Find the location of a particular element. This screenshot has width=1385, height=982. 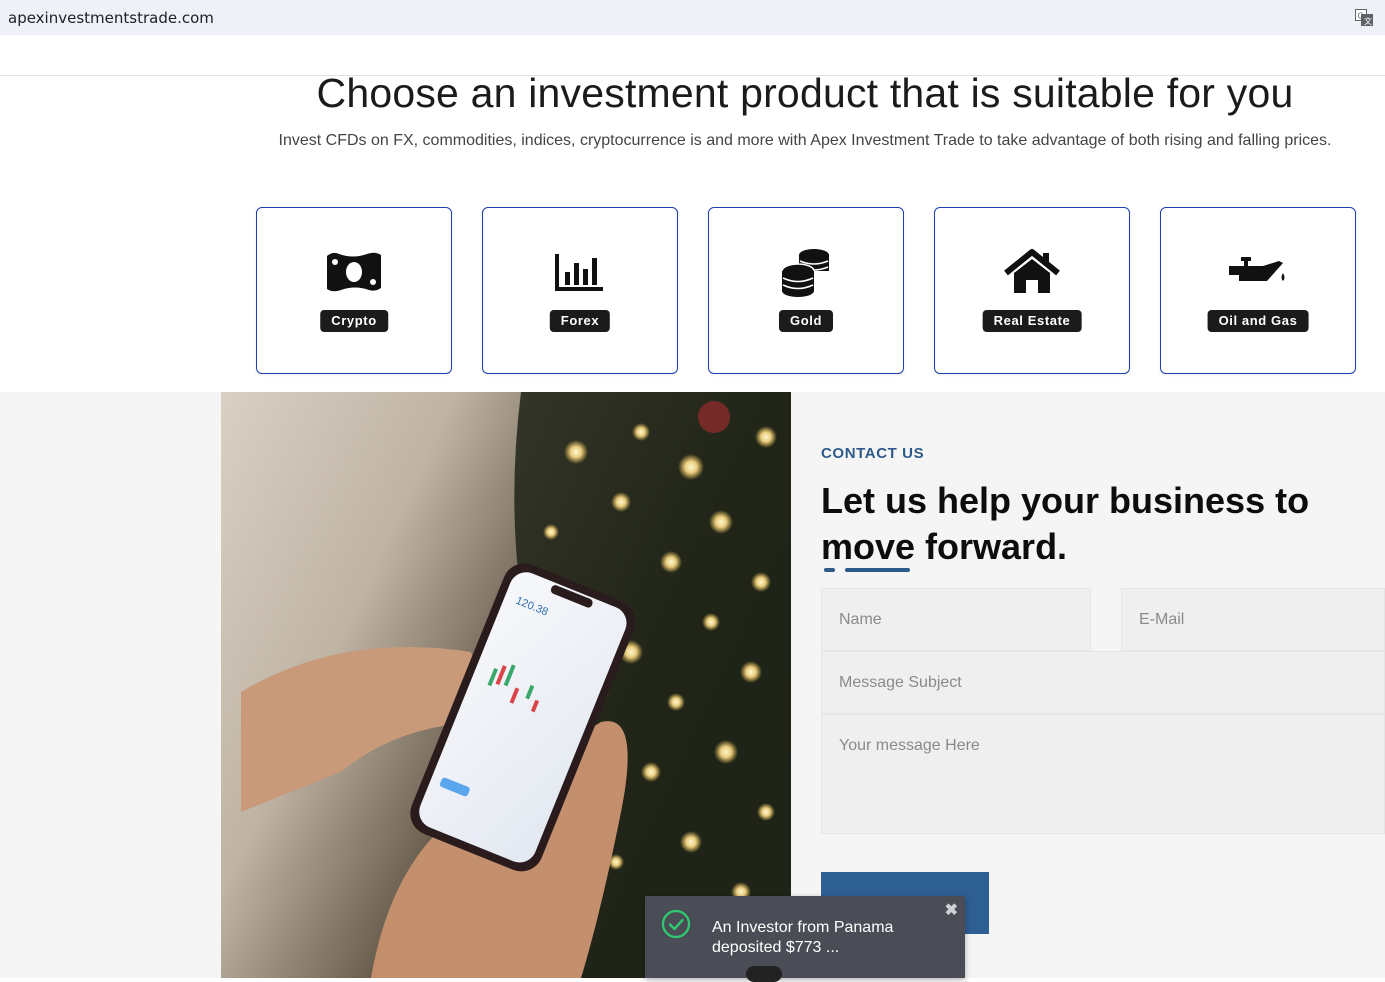

product-label: Forex is located at coordinates (580, 321).